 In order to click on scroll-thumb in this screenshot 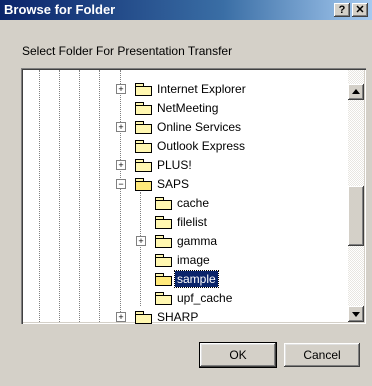, I will do `click(356, 216)`.